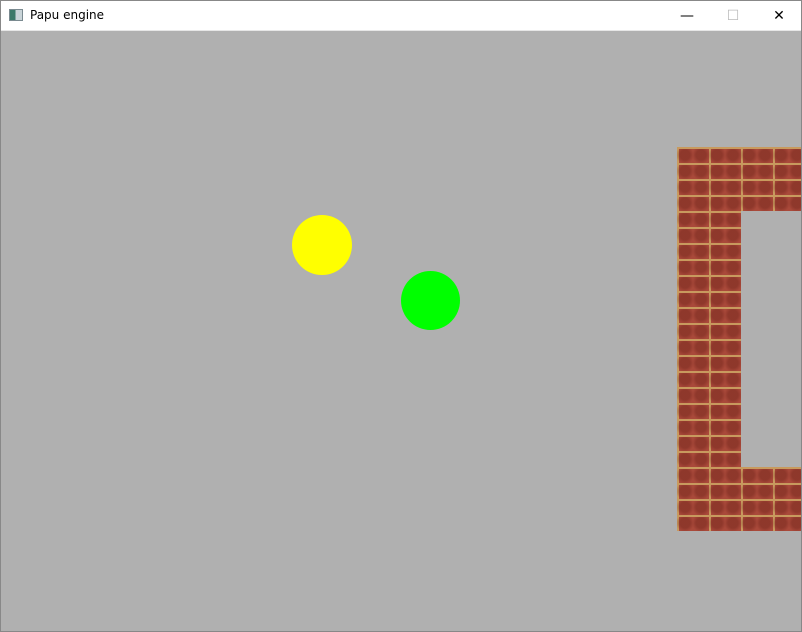 The height and width of the screenshot is (632, 802). Describe the element at coordinates (401, 15) in the screenshot. I see `title-bar: Papu engine — ☐ ✕` at that location.